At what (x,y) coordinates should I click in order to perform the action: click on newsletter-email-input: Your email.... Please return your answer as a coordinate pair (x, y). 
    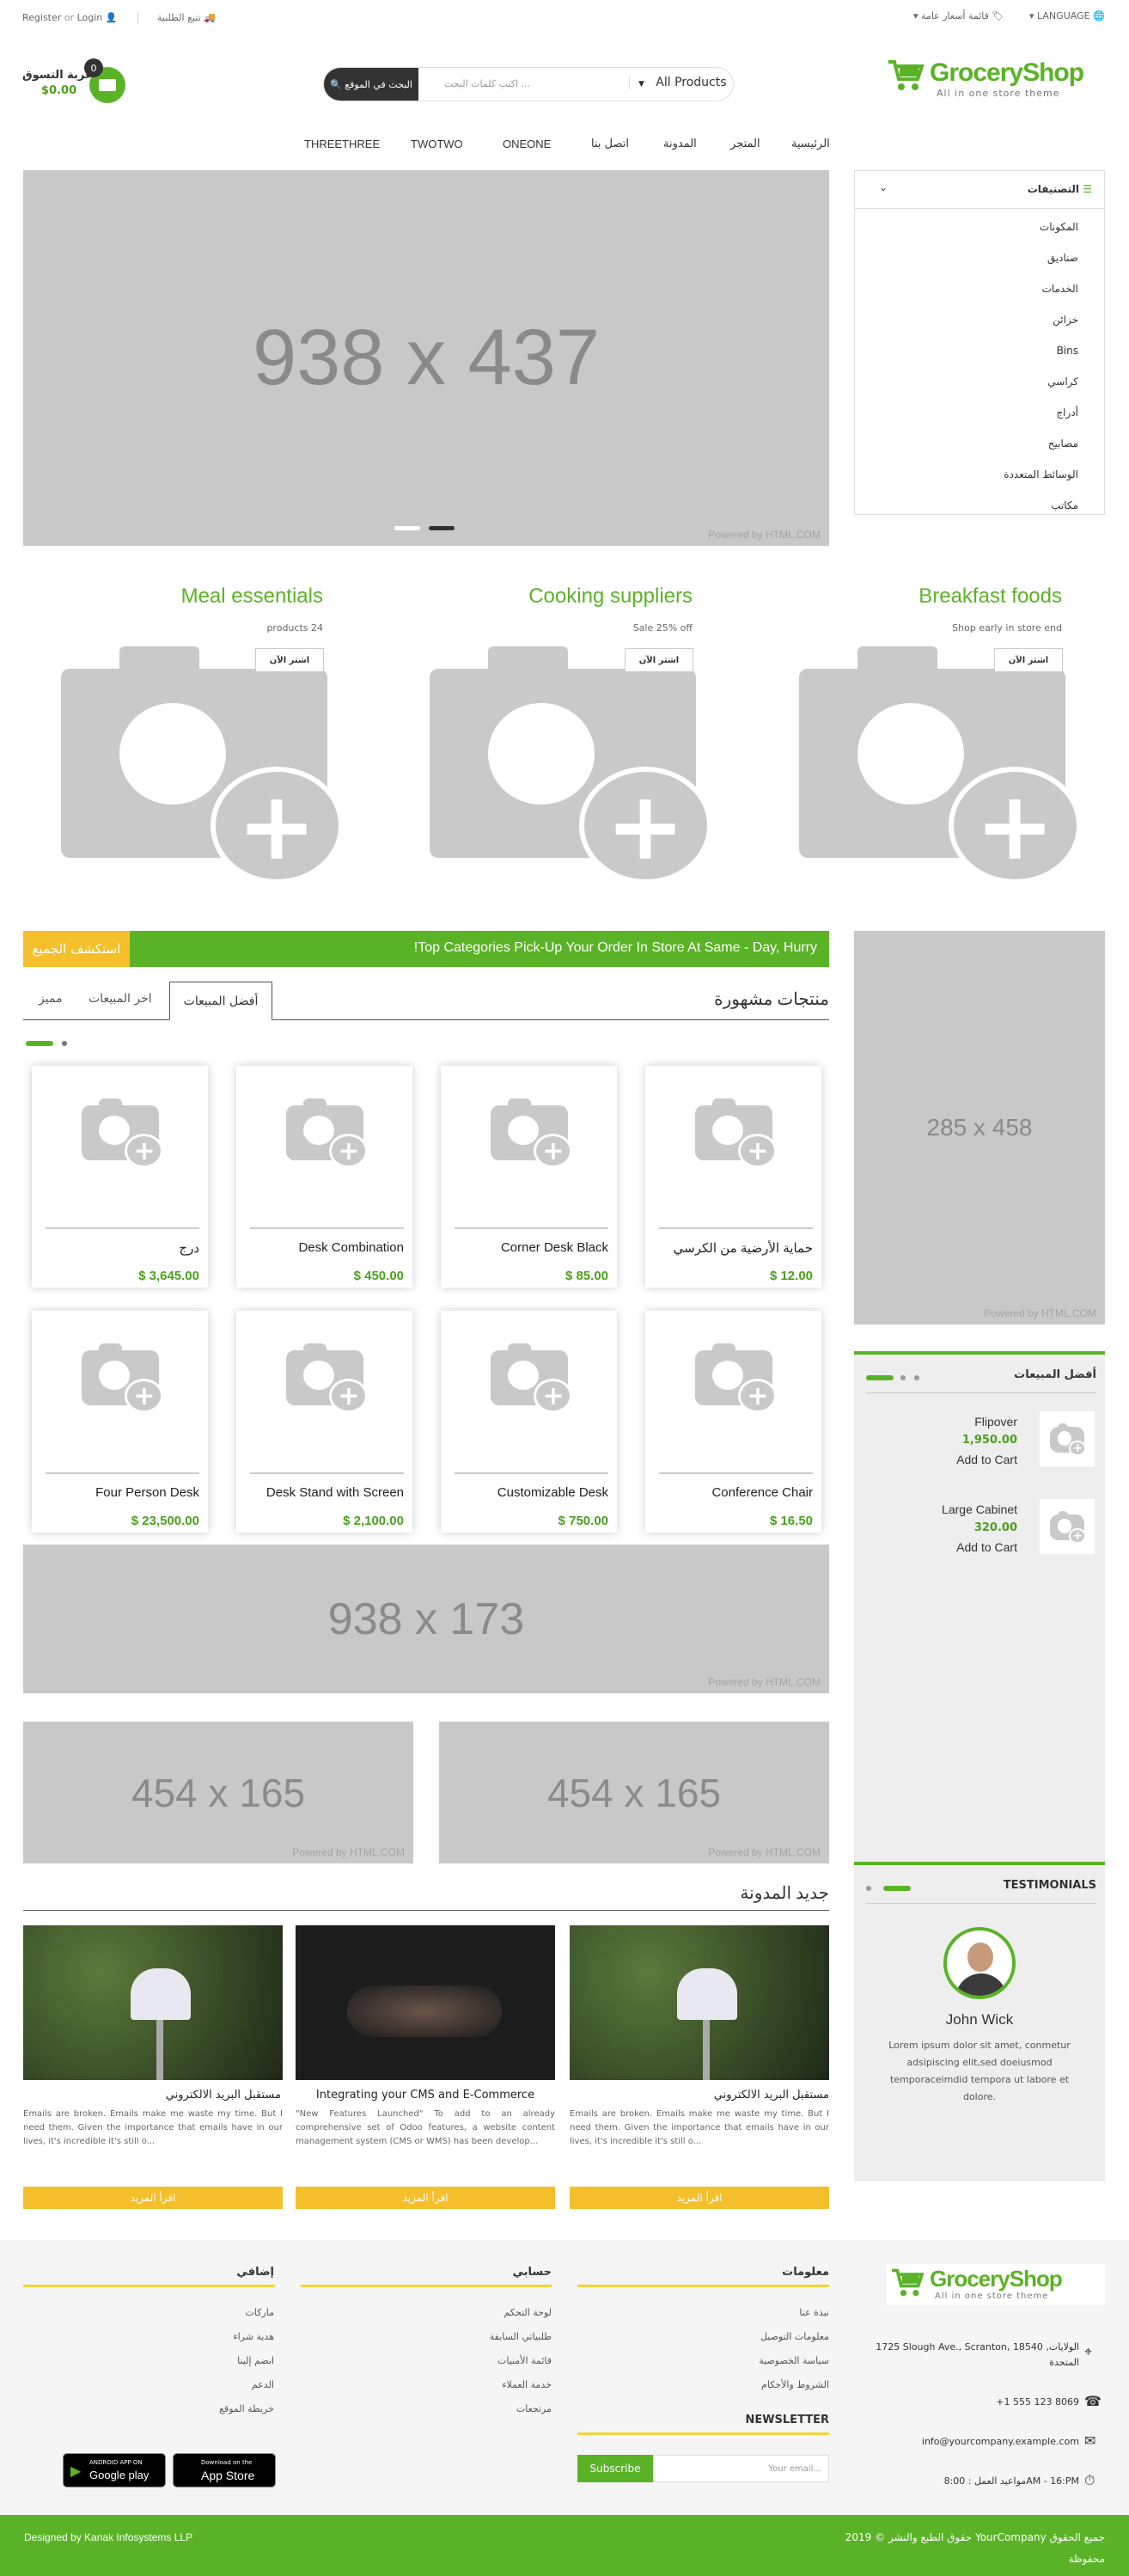
    Looking at the image, I should click on (741, 2468).